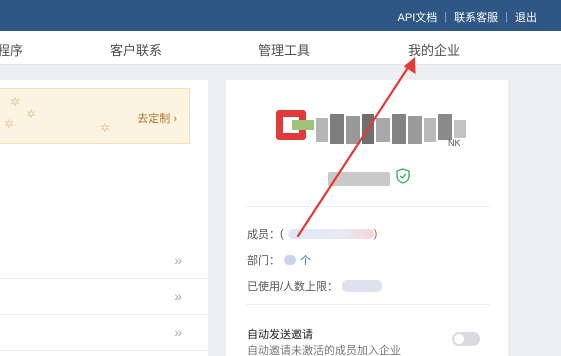  I want to click on top-links: API文档 | 联系客服 | 退出, so click(467, 17).